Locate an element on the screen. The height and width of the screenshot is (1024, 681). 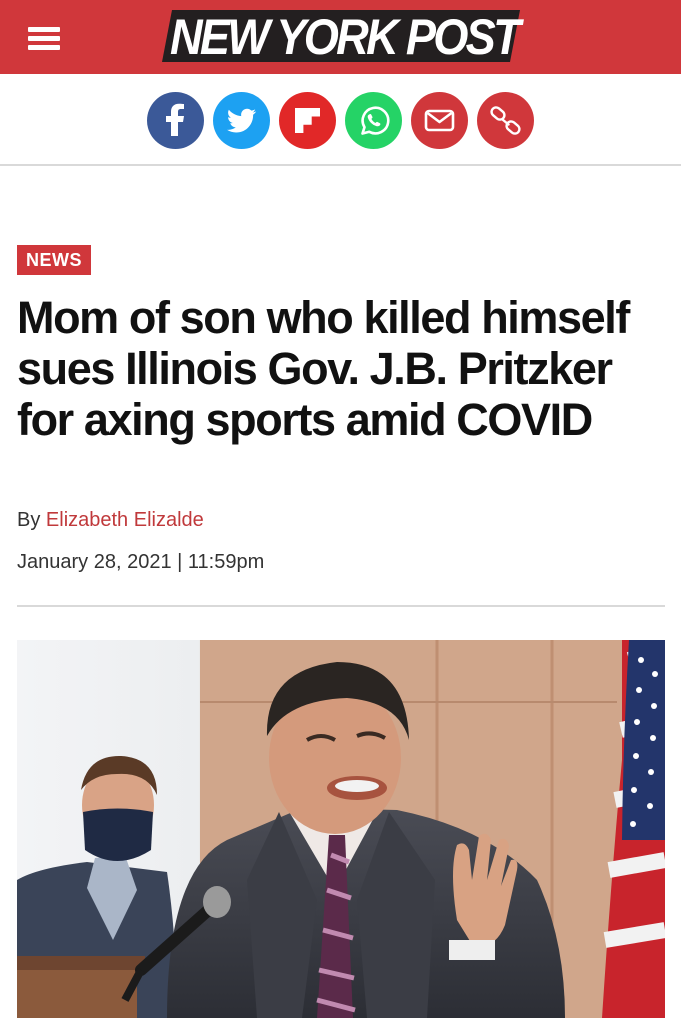
copy-link-button is located at coordinates (505, 120).